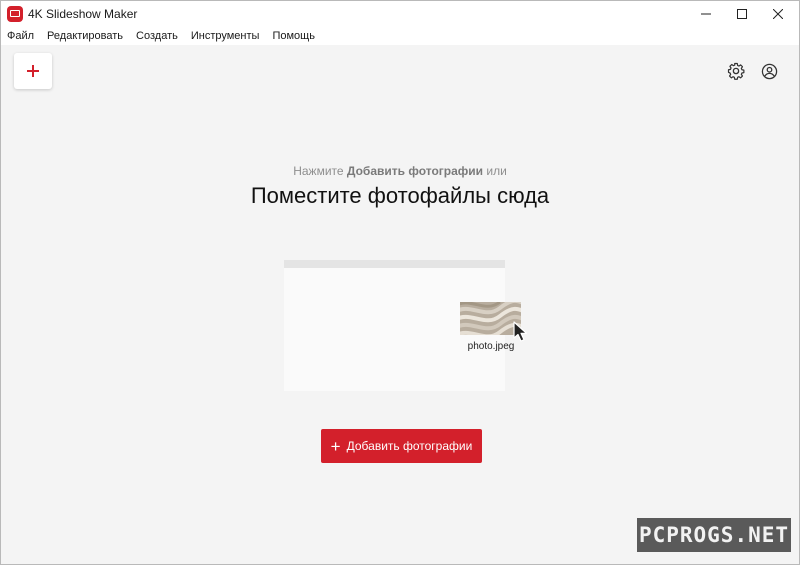 This screenshot has width=800, height=565. Describe the element at coordinates (495, 171) in the screenshot. I see `hint-suffix: или` at that location.